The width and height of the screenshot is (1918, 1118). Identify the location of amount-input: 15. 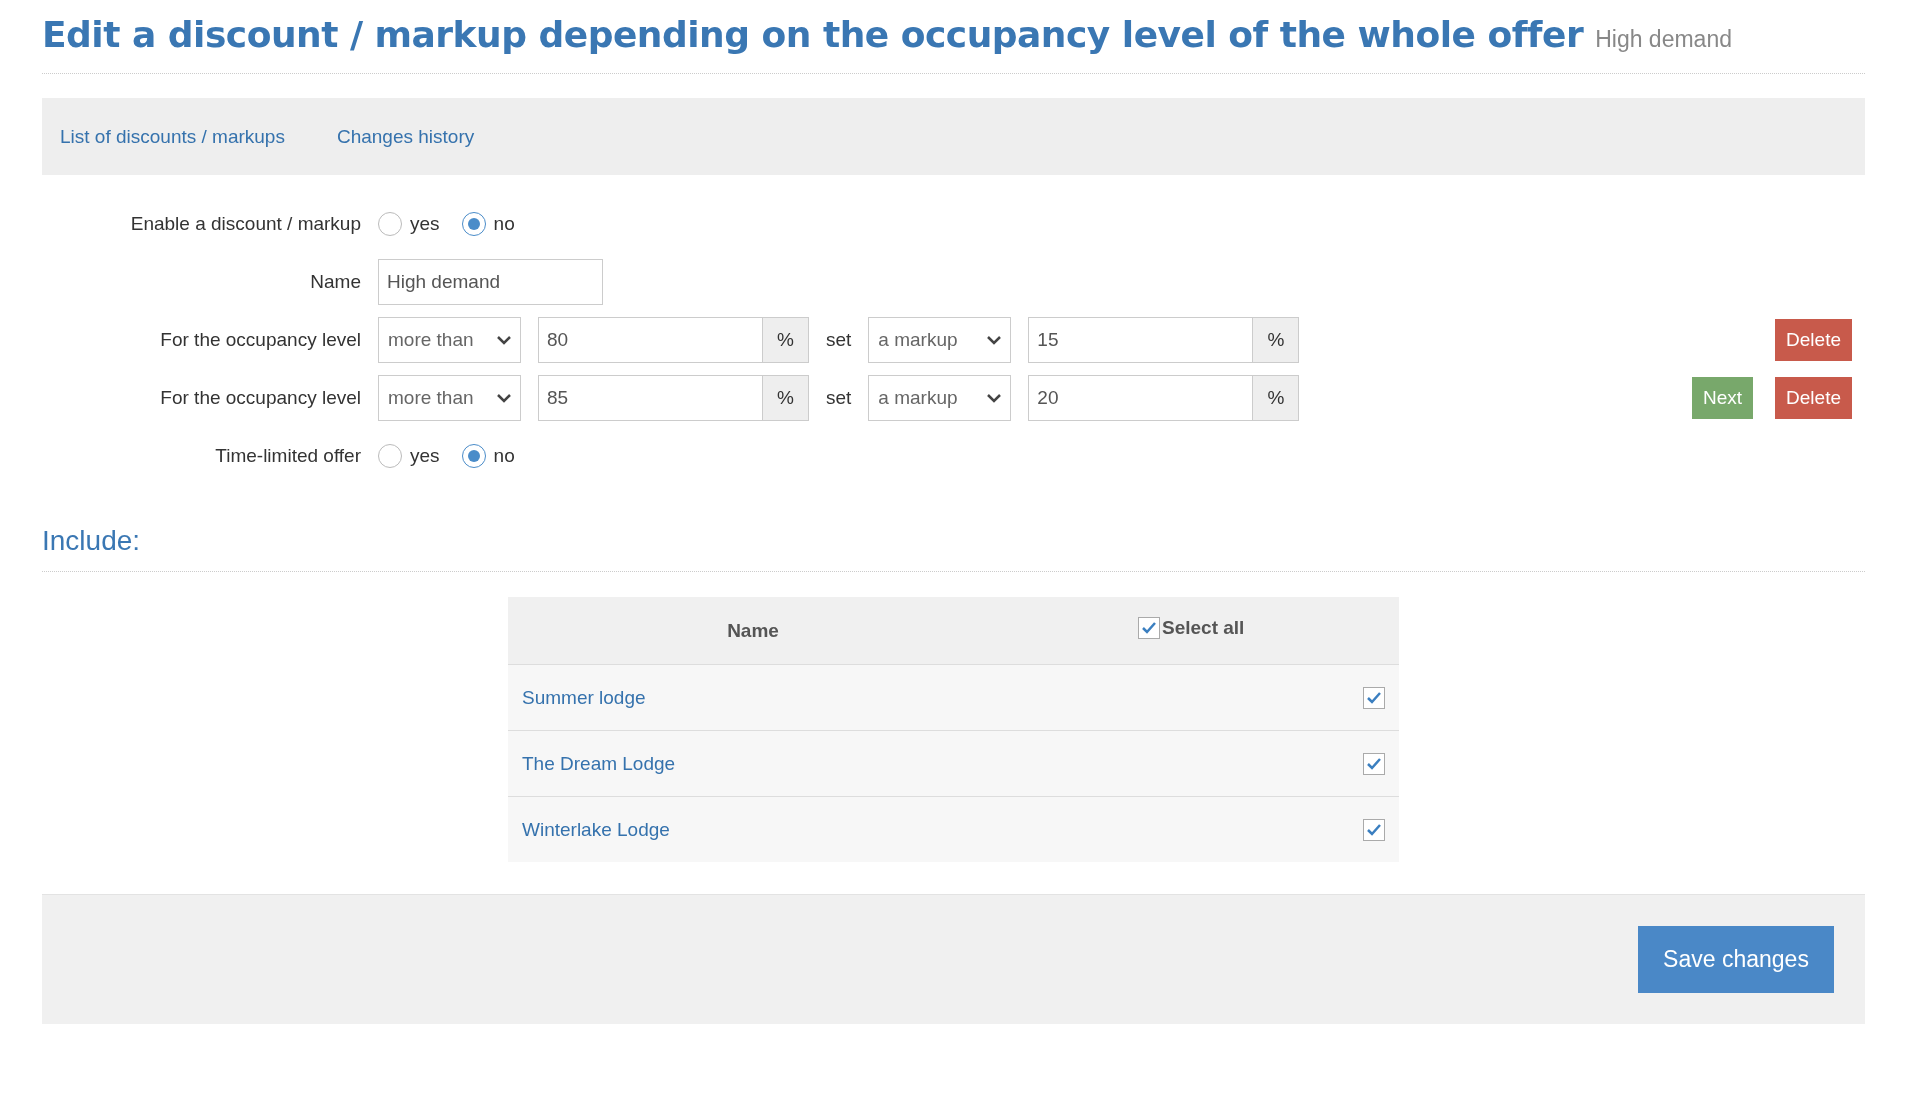
(1141, 340).